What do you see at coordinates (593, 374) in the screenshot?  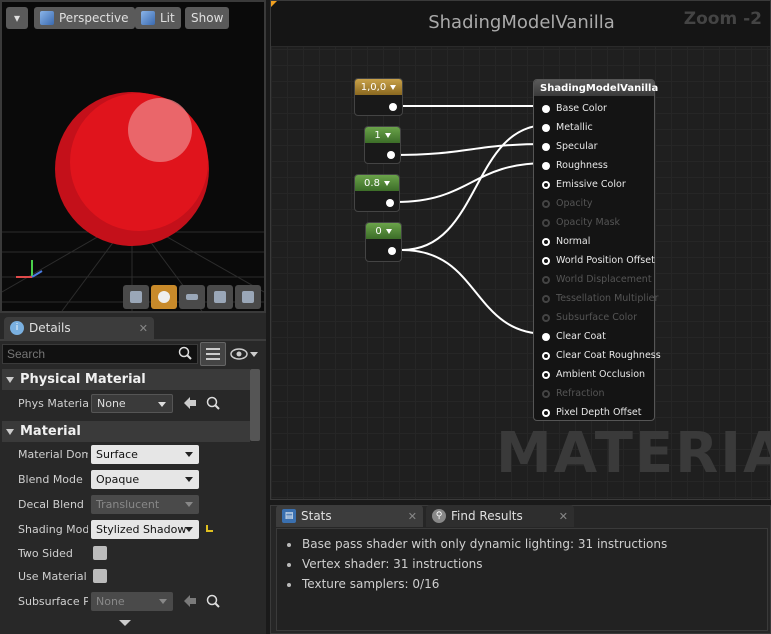 I see `material-input-pin: Ambient Occlusion` at bounding box center [593, 374].